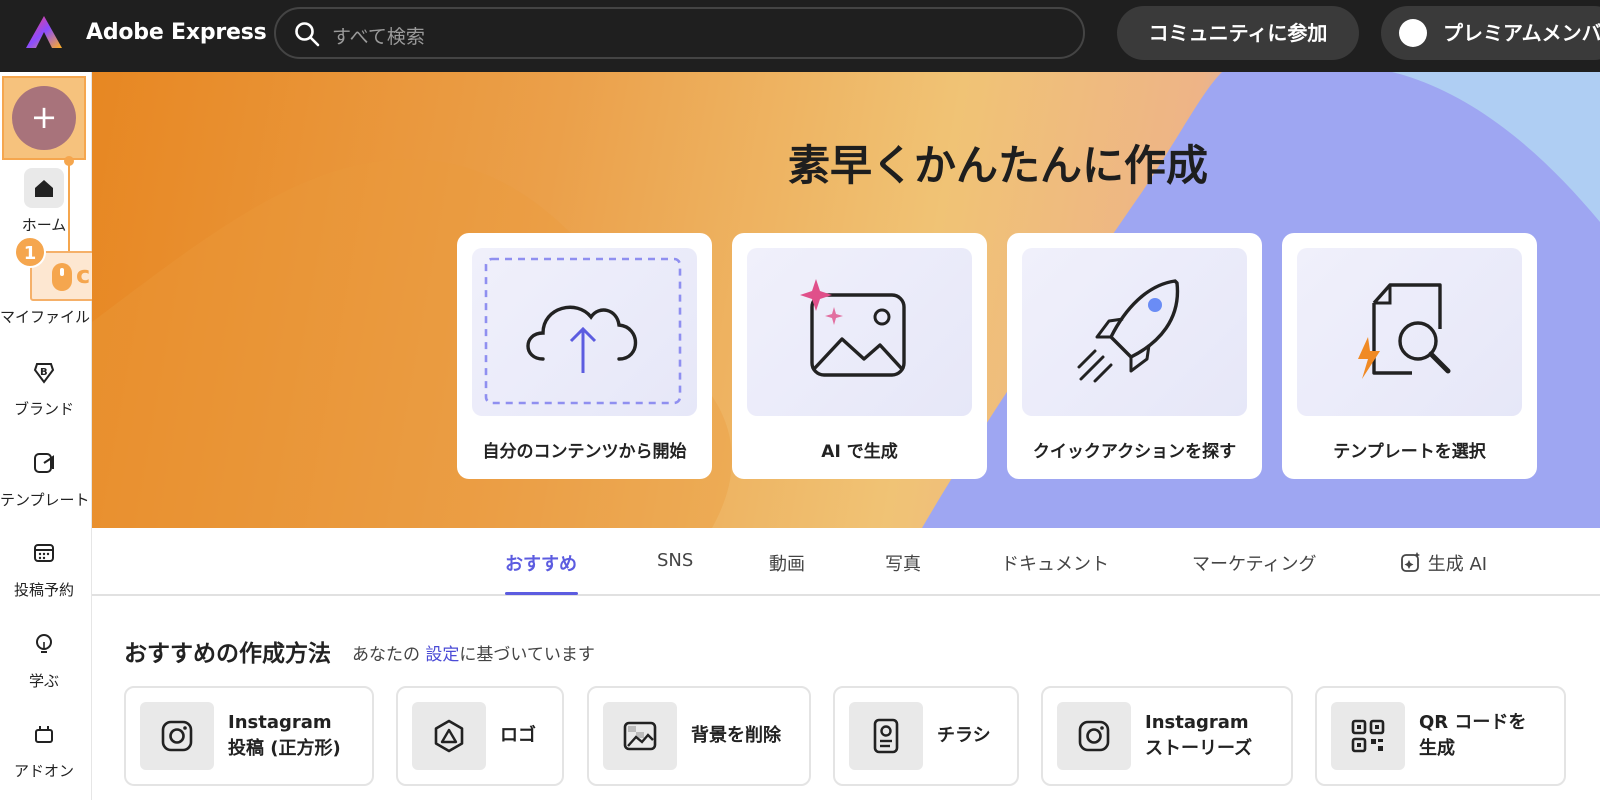 This screenshot has height=800, width=1600. Describe the element at coordinates (1410, 562) in the screenshot. I see `sparkle-icon` at that location.